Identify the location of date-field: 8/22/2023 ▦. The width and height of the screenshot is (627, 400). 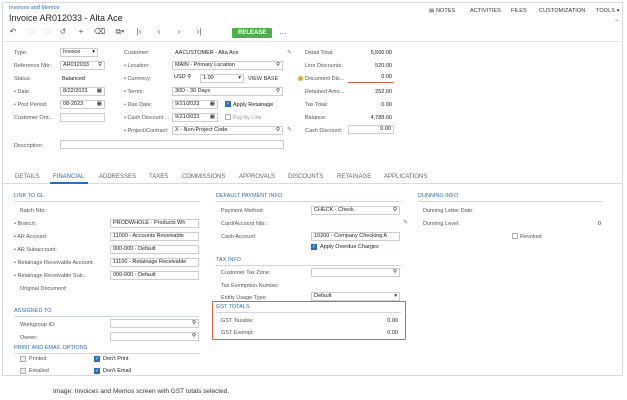
(82, 91).